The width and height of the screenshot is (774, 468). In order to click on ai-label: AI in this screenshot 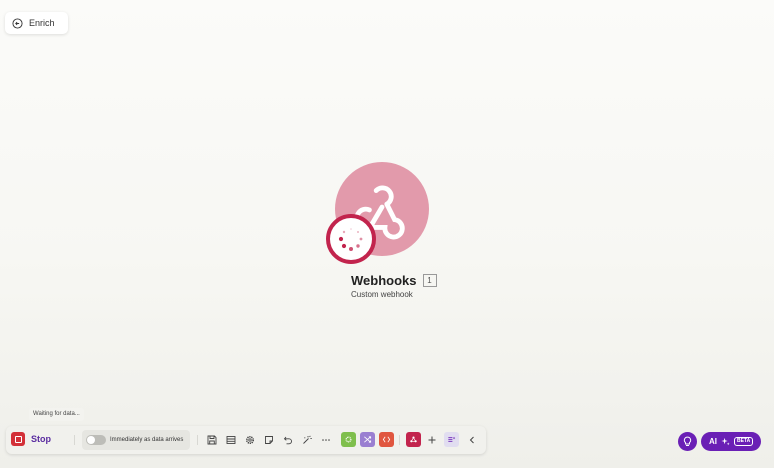, I will do `click(713, 441)`.